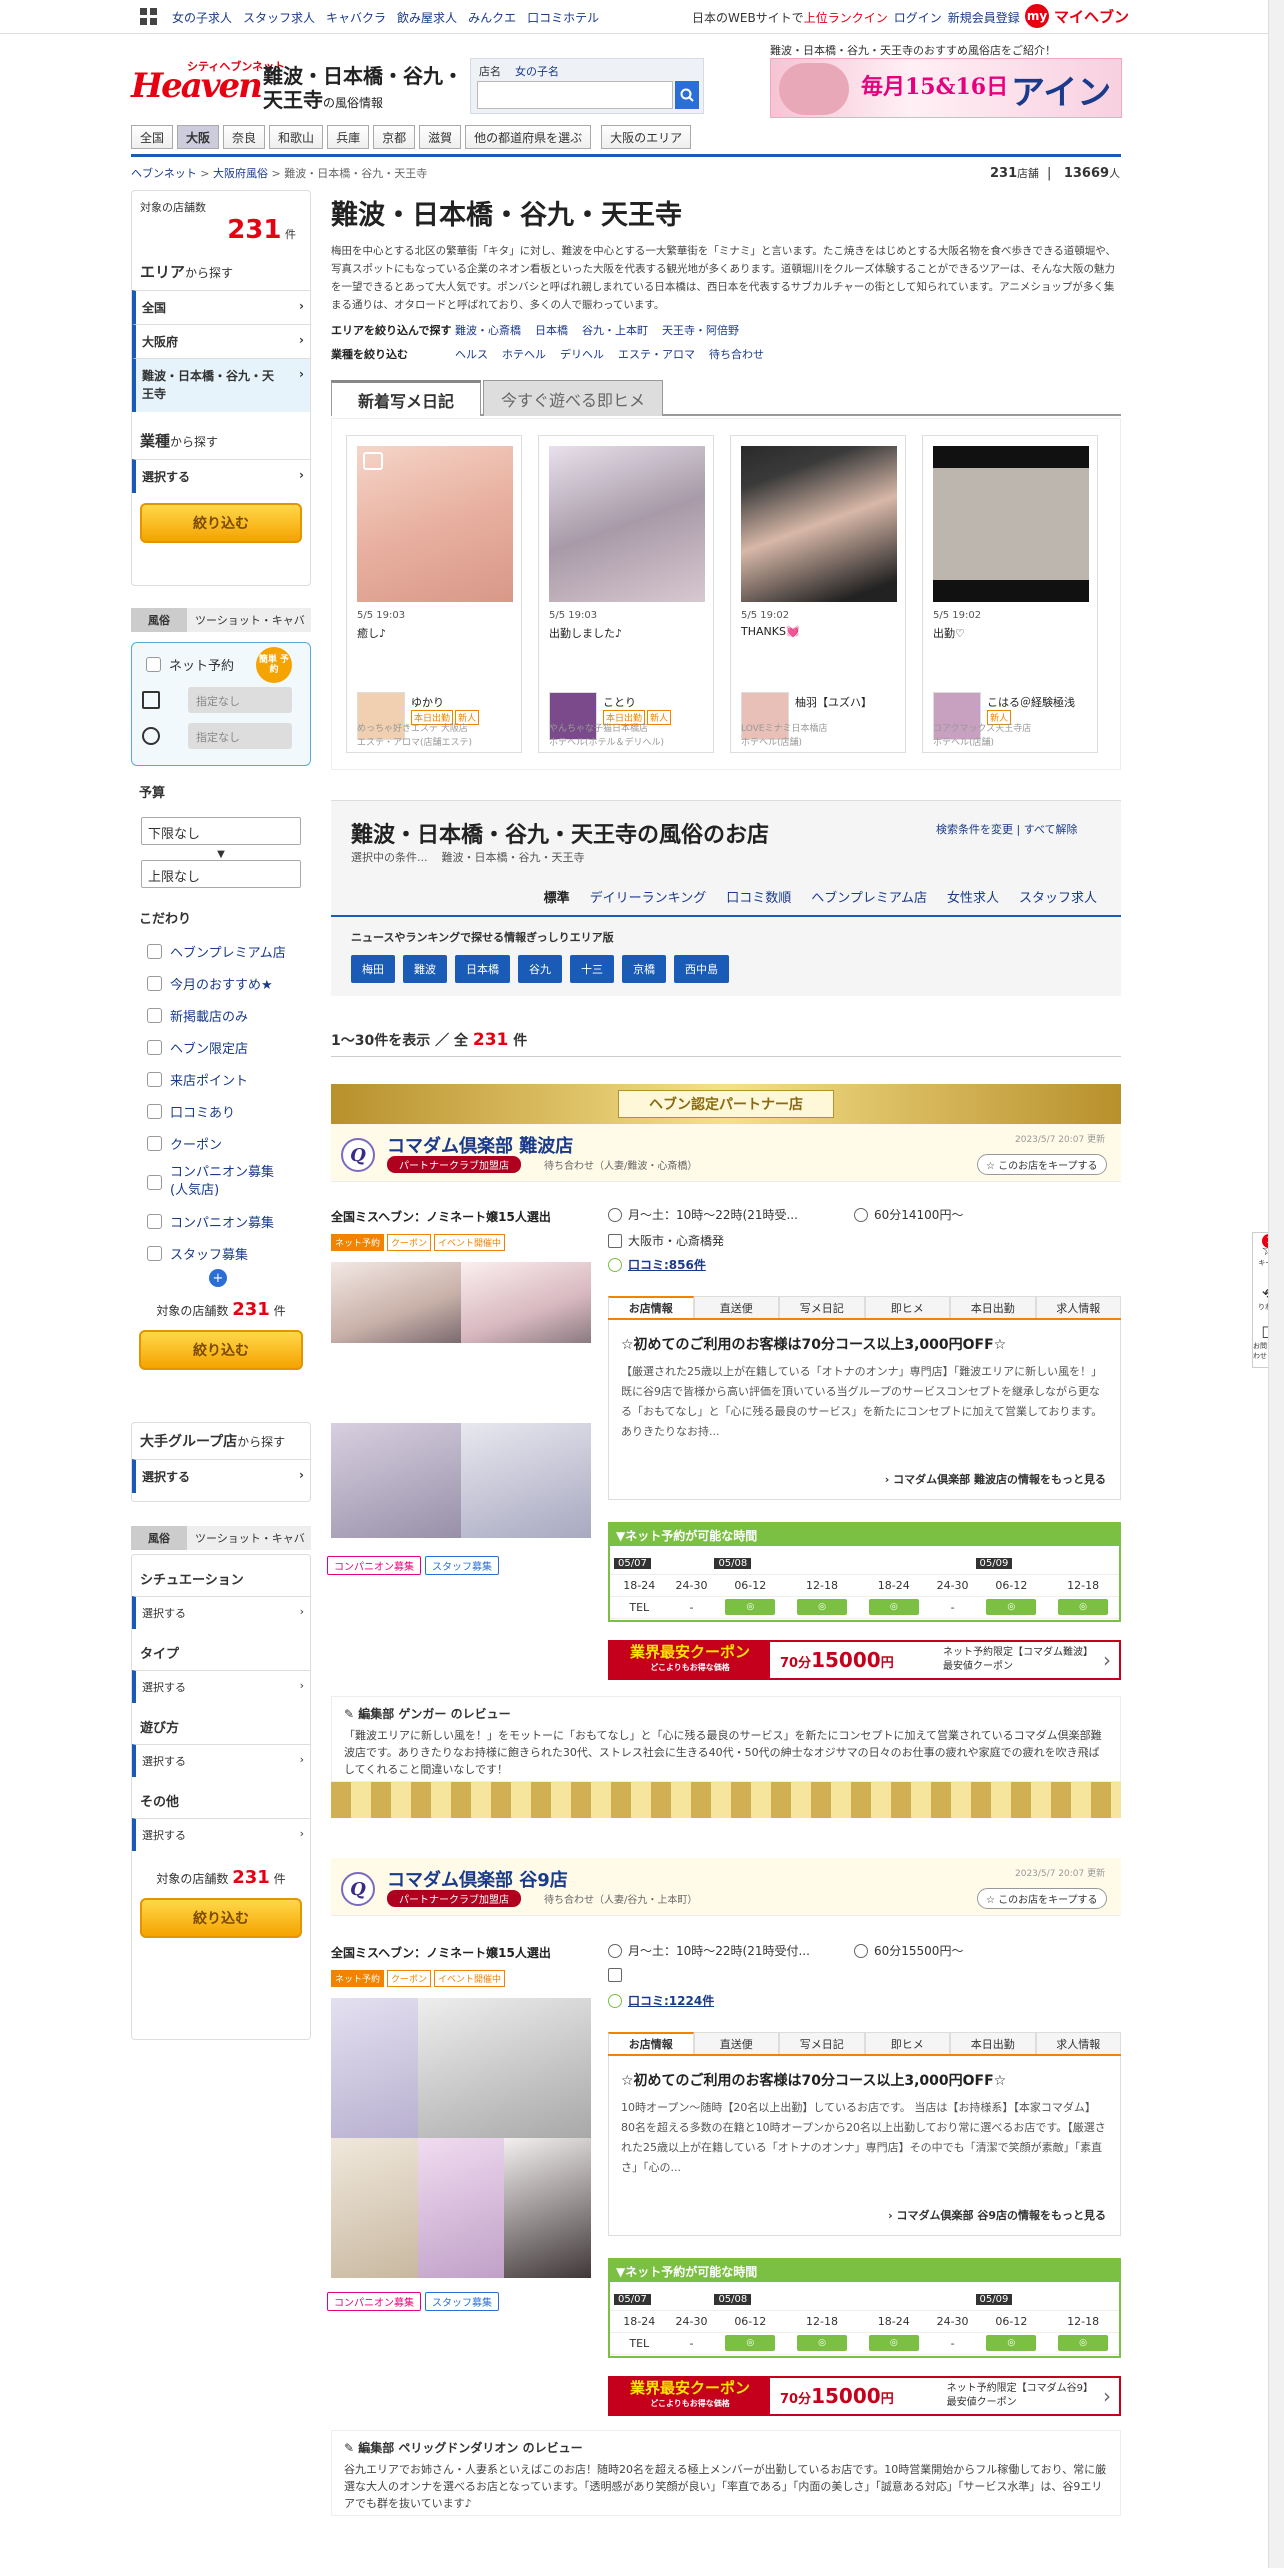 This screenshot has height=2568, width=1284. I want to click on kodawari-item: 新掲載店のみ, so click(229, 1015).